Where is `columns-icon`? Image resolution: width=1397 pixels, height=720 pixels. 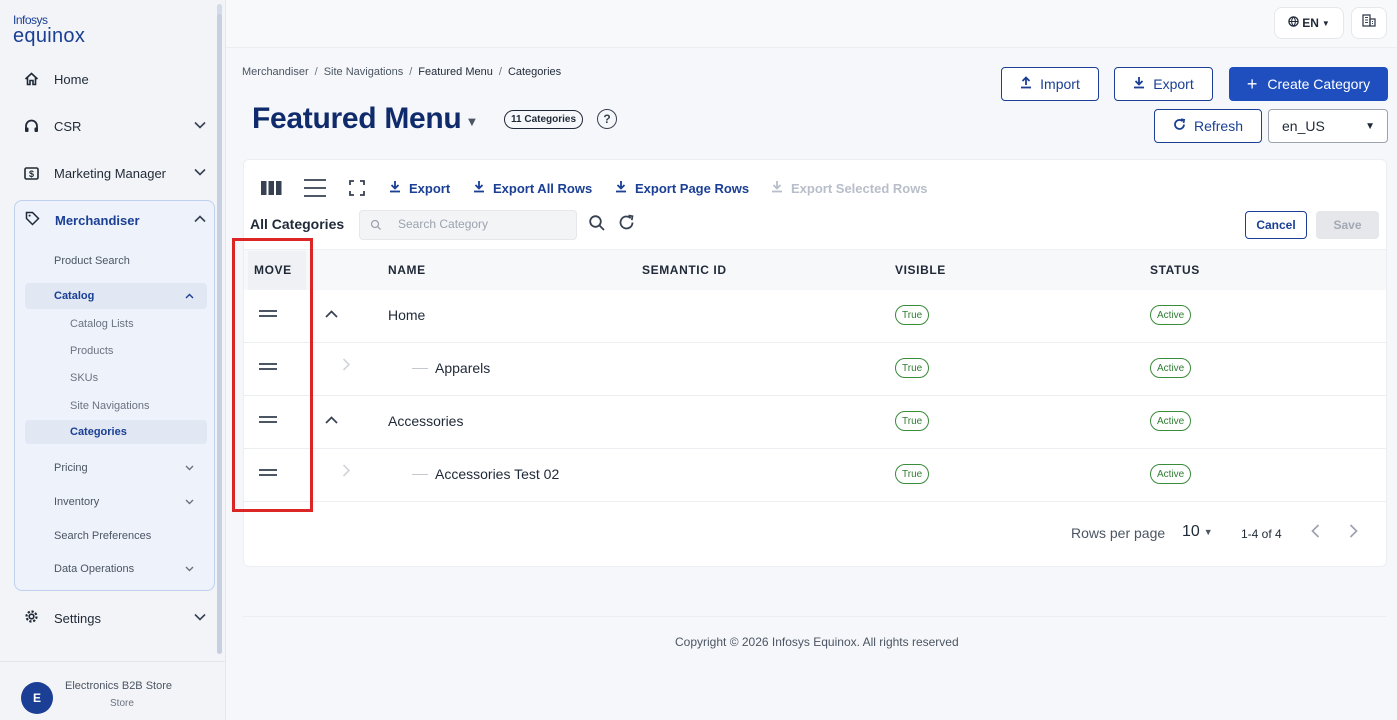
columns-icon is located at coordinates (271, 188).